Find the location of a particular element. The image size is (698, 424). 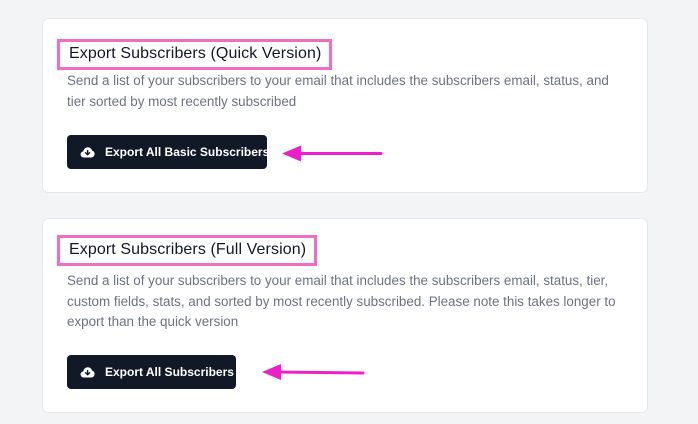

full-export-title-highlight: Export Subscribers (Full Version) is located at coordinates (187, 250).